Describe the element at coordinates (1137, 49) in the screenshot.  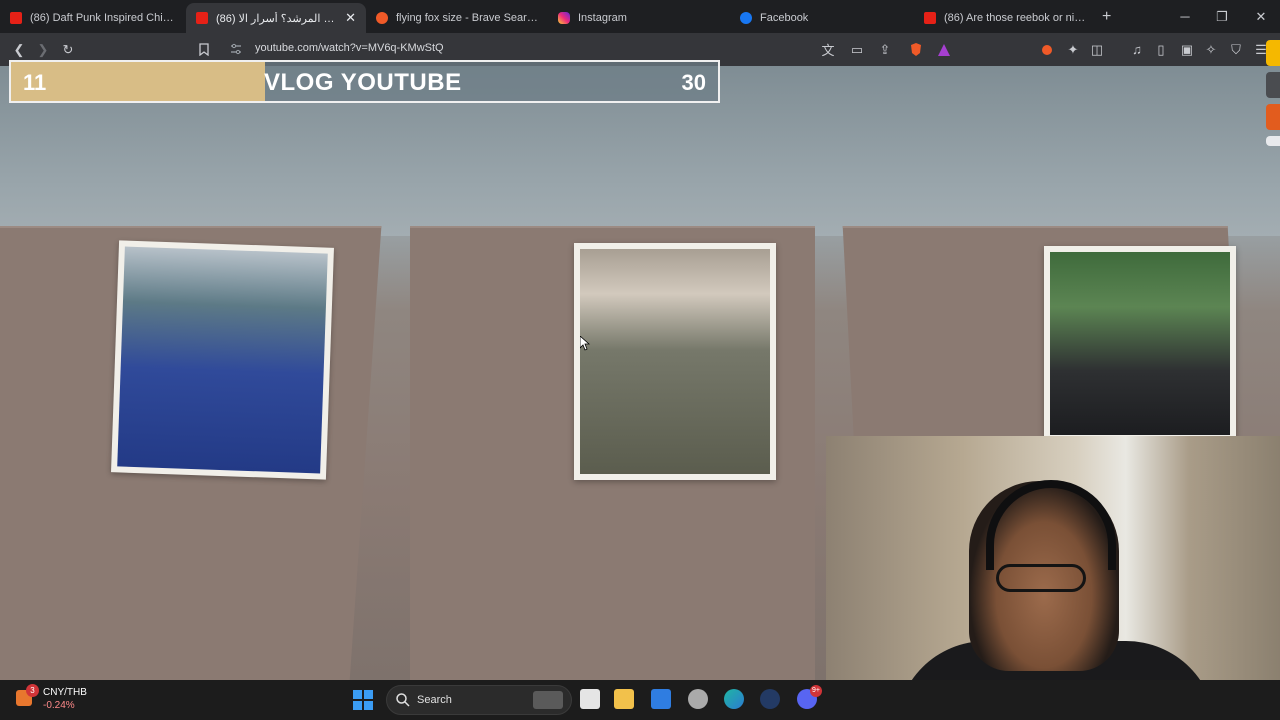
I see `media-icon: ♫` at that location.